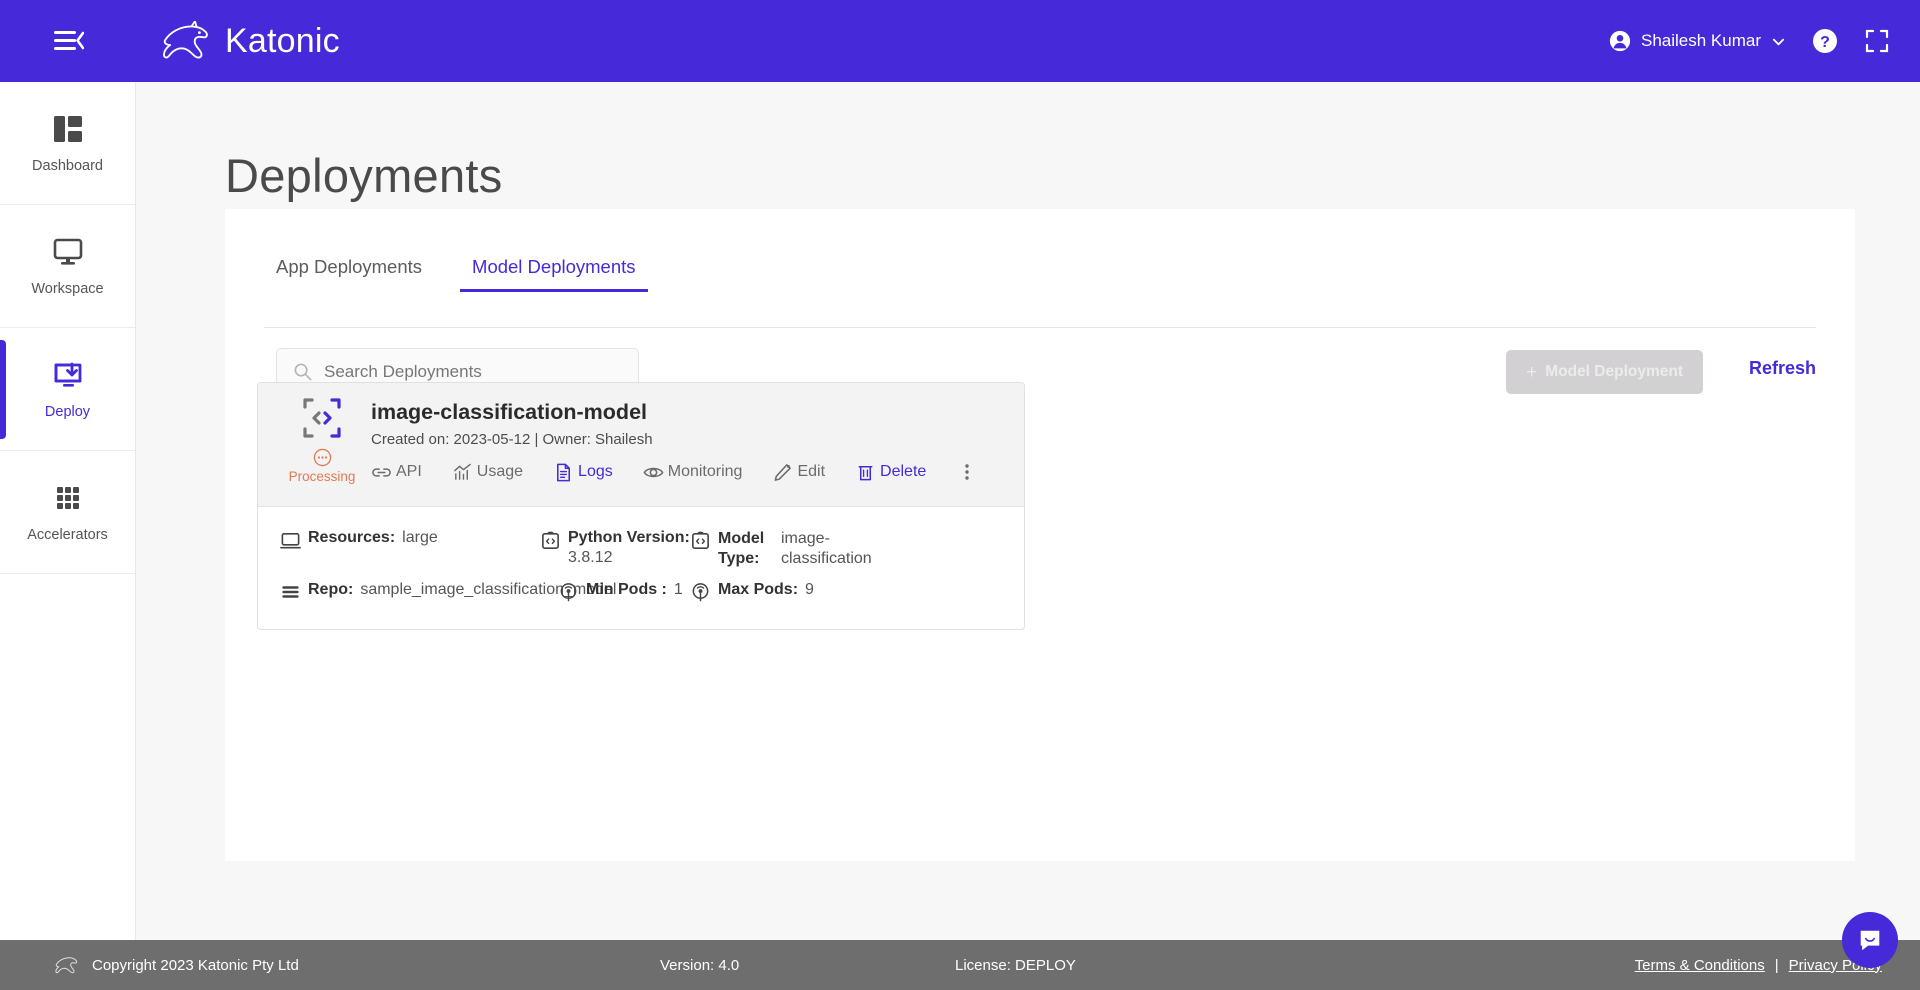 This screenshot has width=1920, height=990. I want to click on meta-model-type: Model Type: image-classification, so click(790, 548).